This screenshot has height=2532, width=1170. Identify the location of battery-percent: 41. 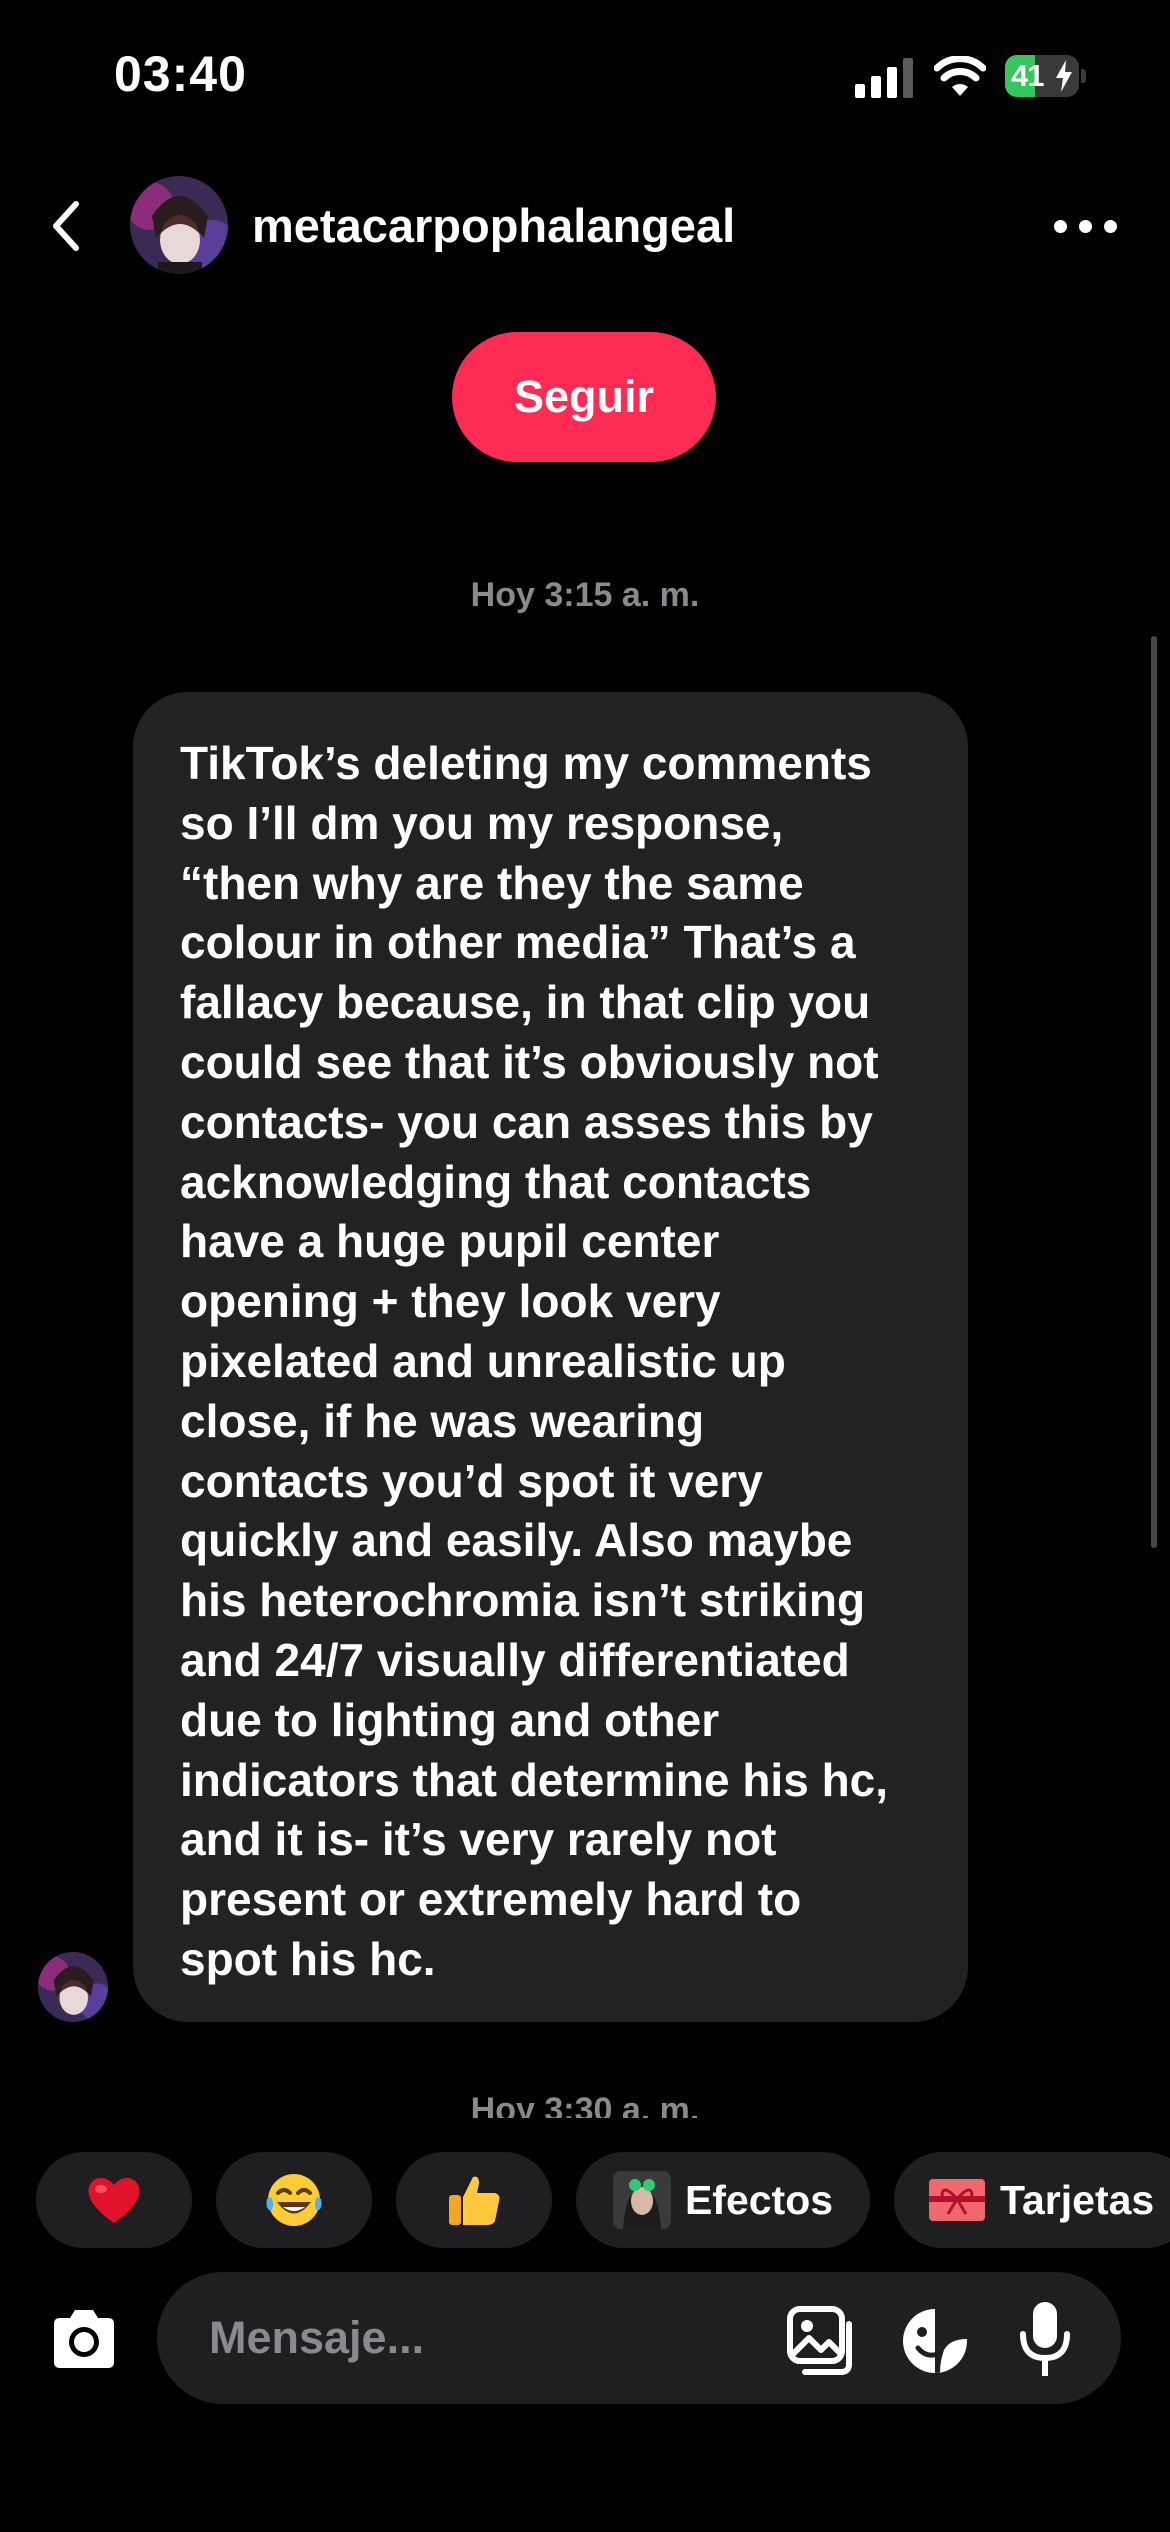
(1027, 75).